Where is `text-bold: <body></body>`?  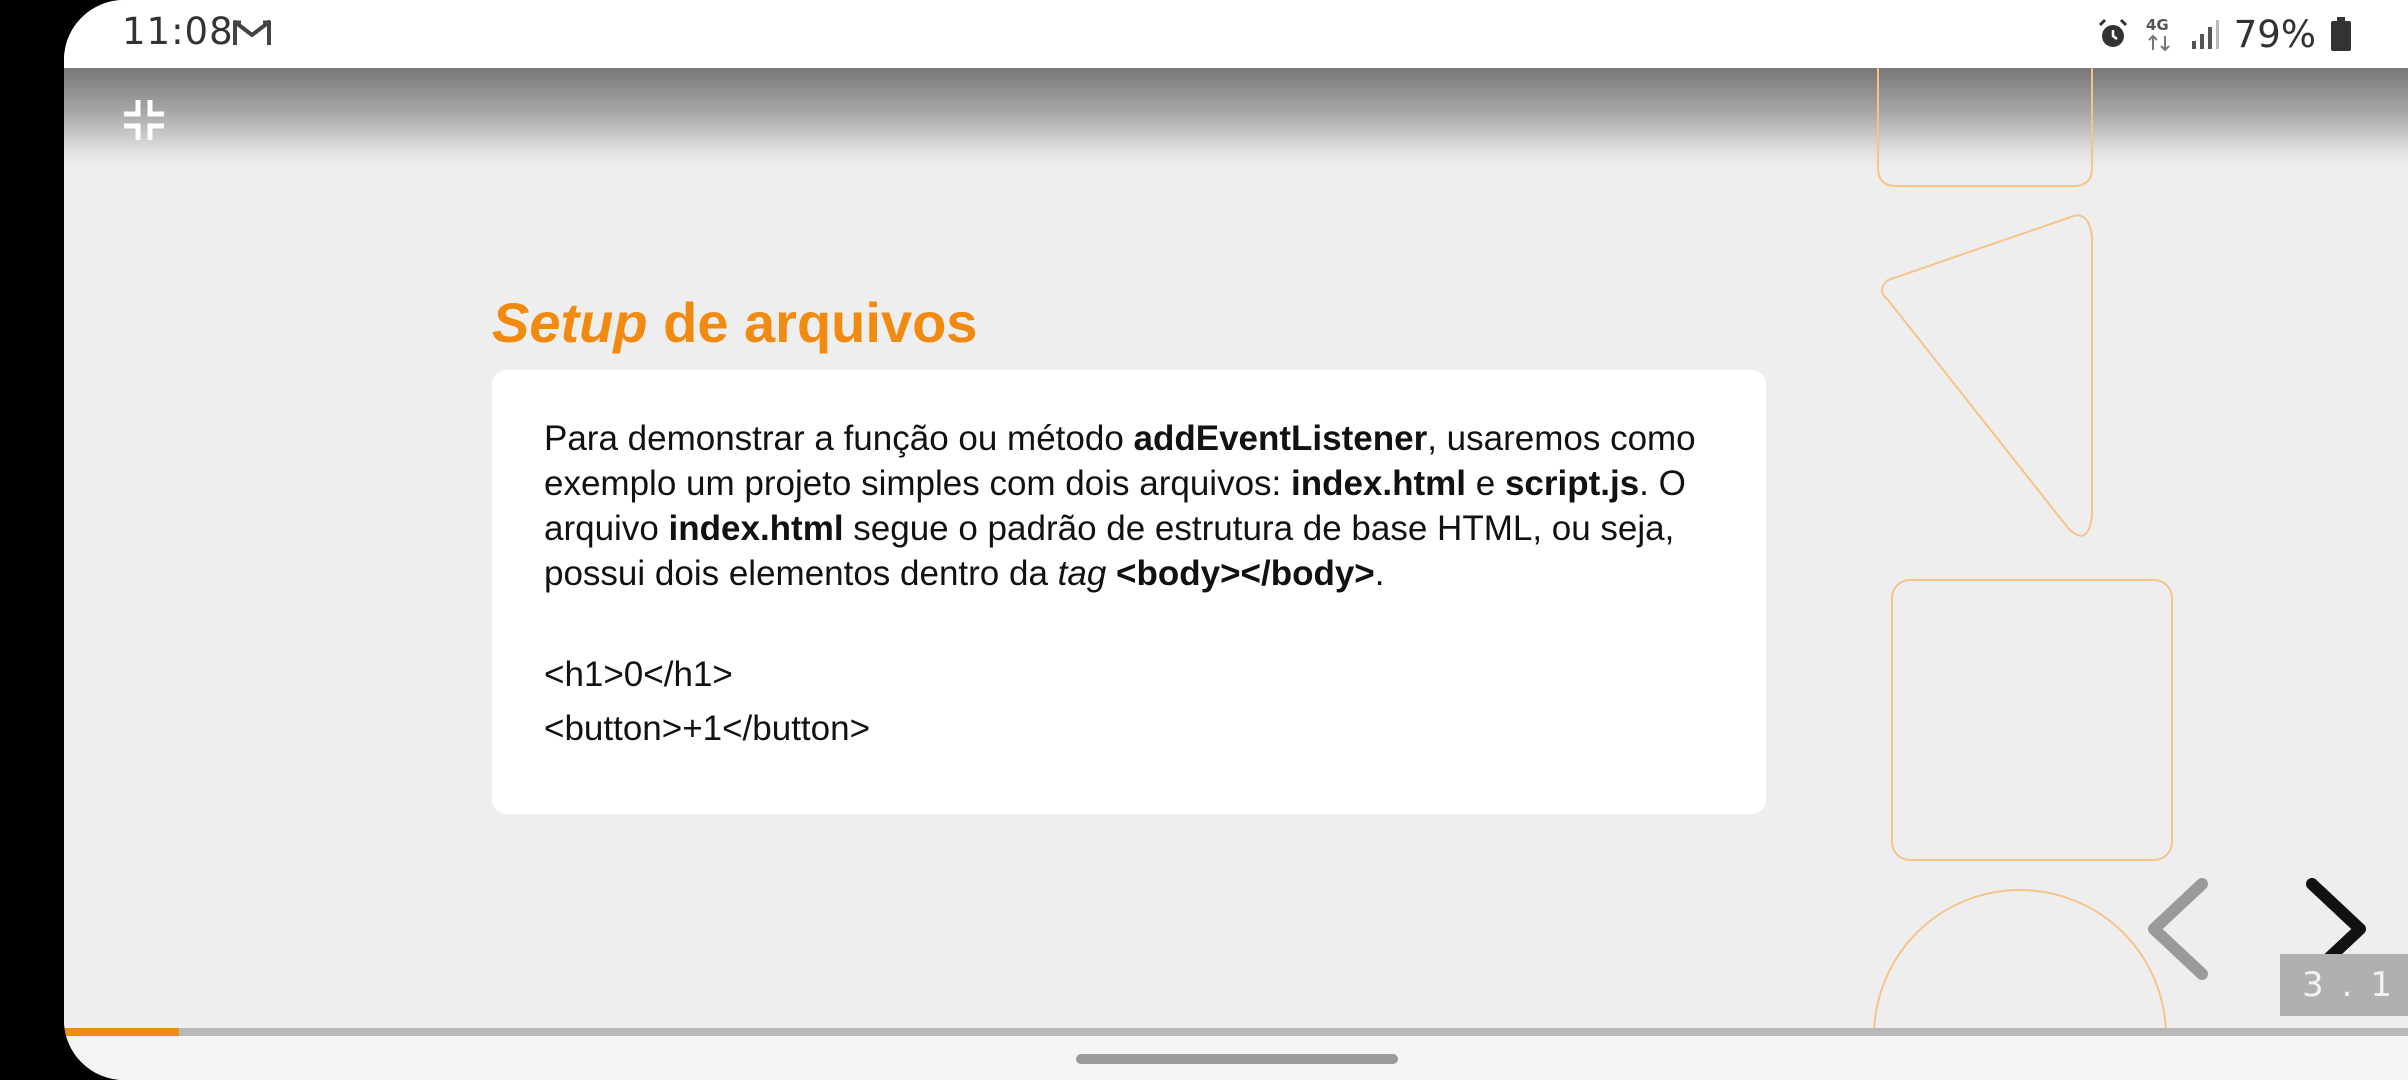
text-bold: <body></body> is located at coordinates (1245, 573).